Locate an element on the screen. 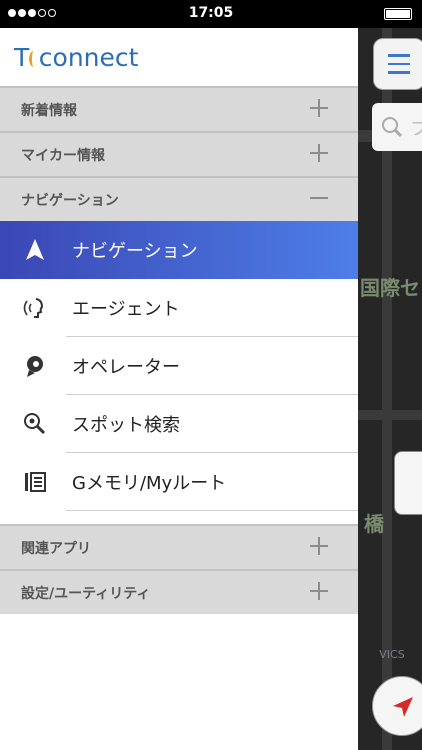 The width and height of the screenshot is (422, 750). status-bar: 17:05 is located at coordinates (211, 14).